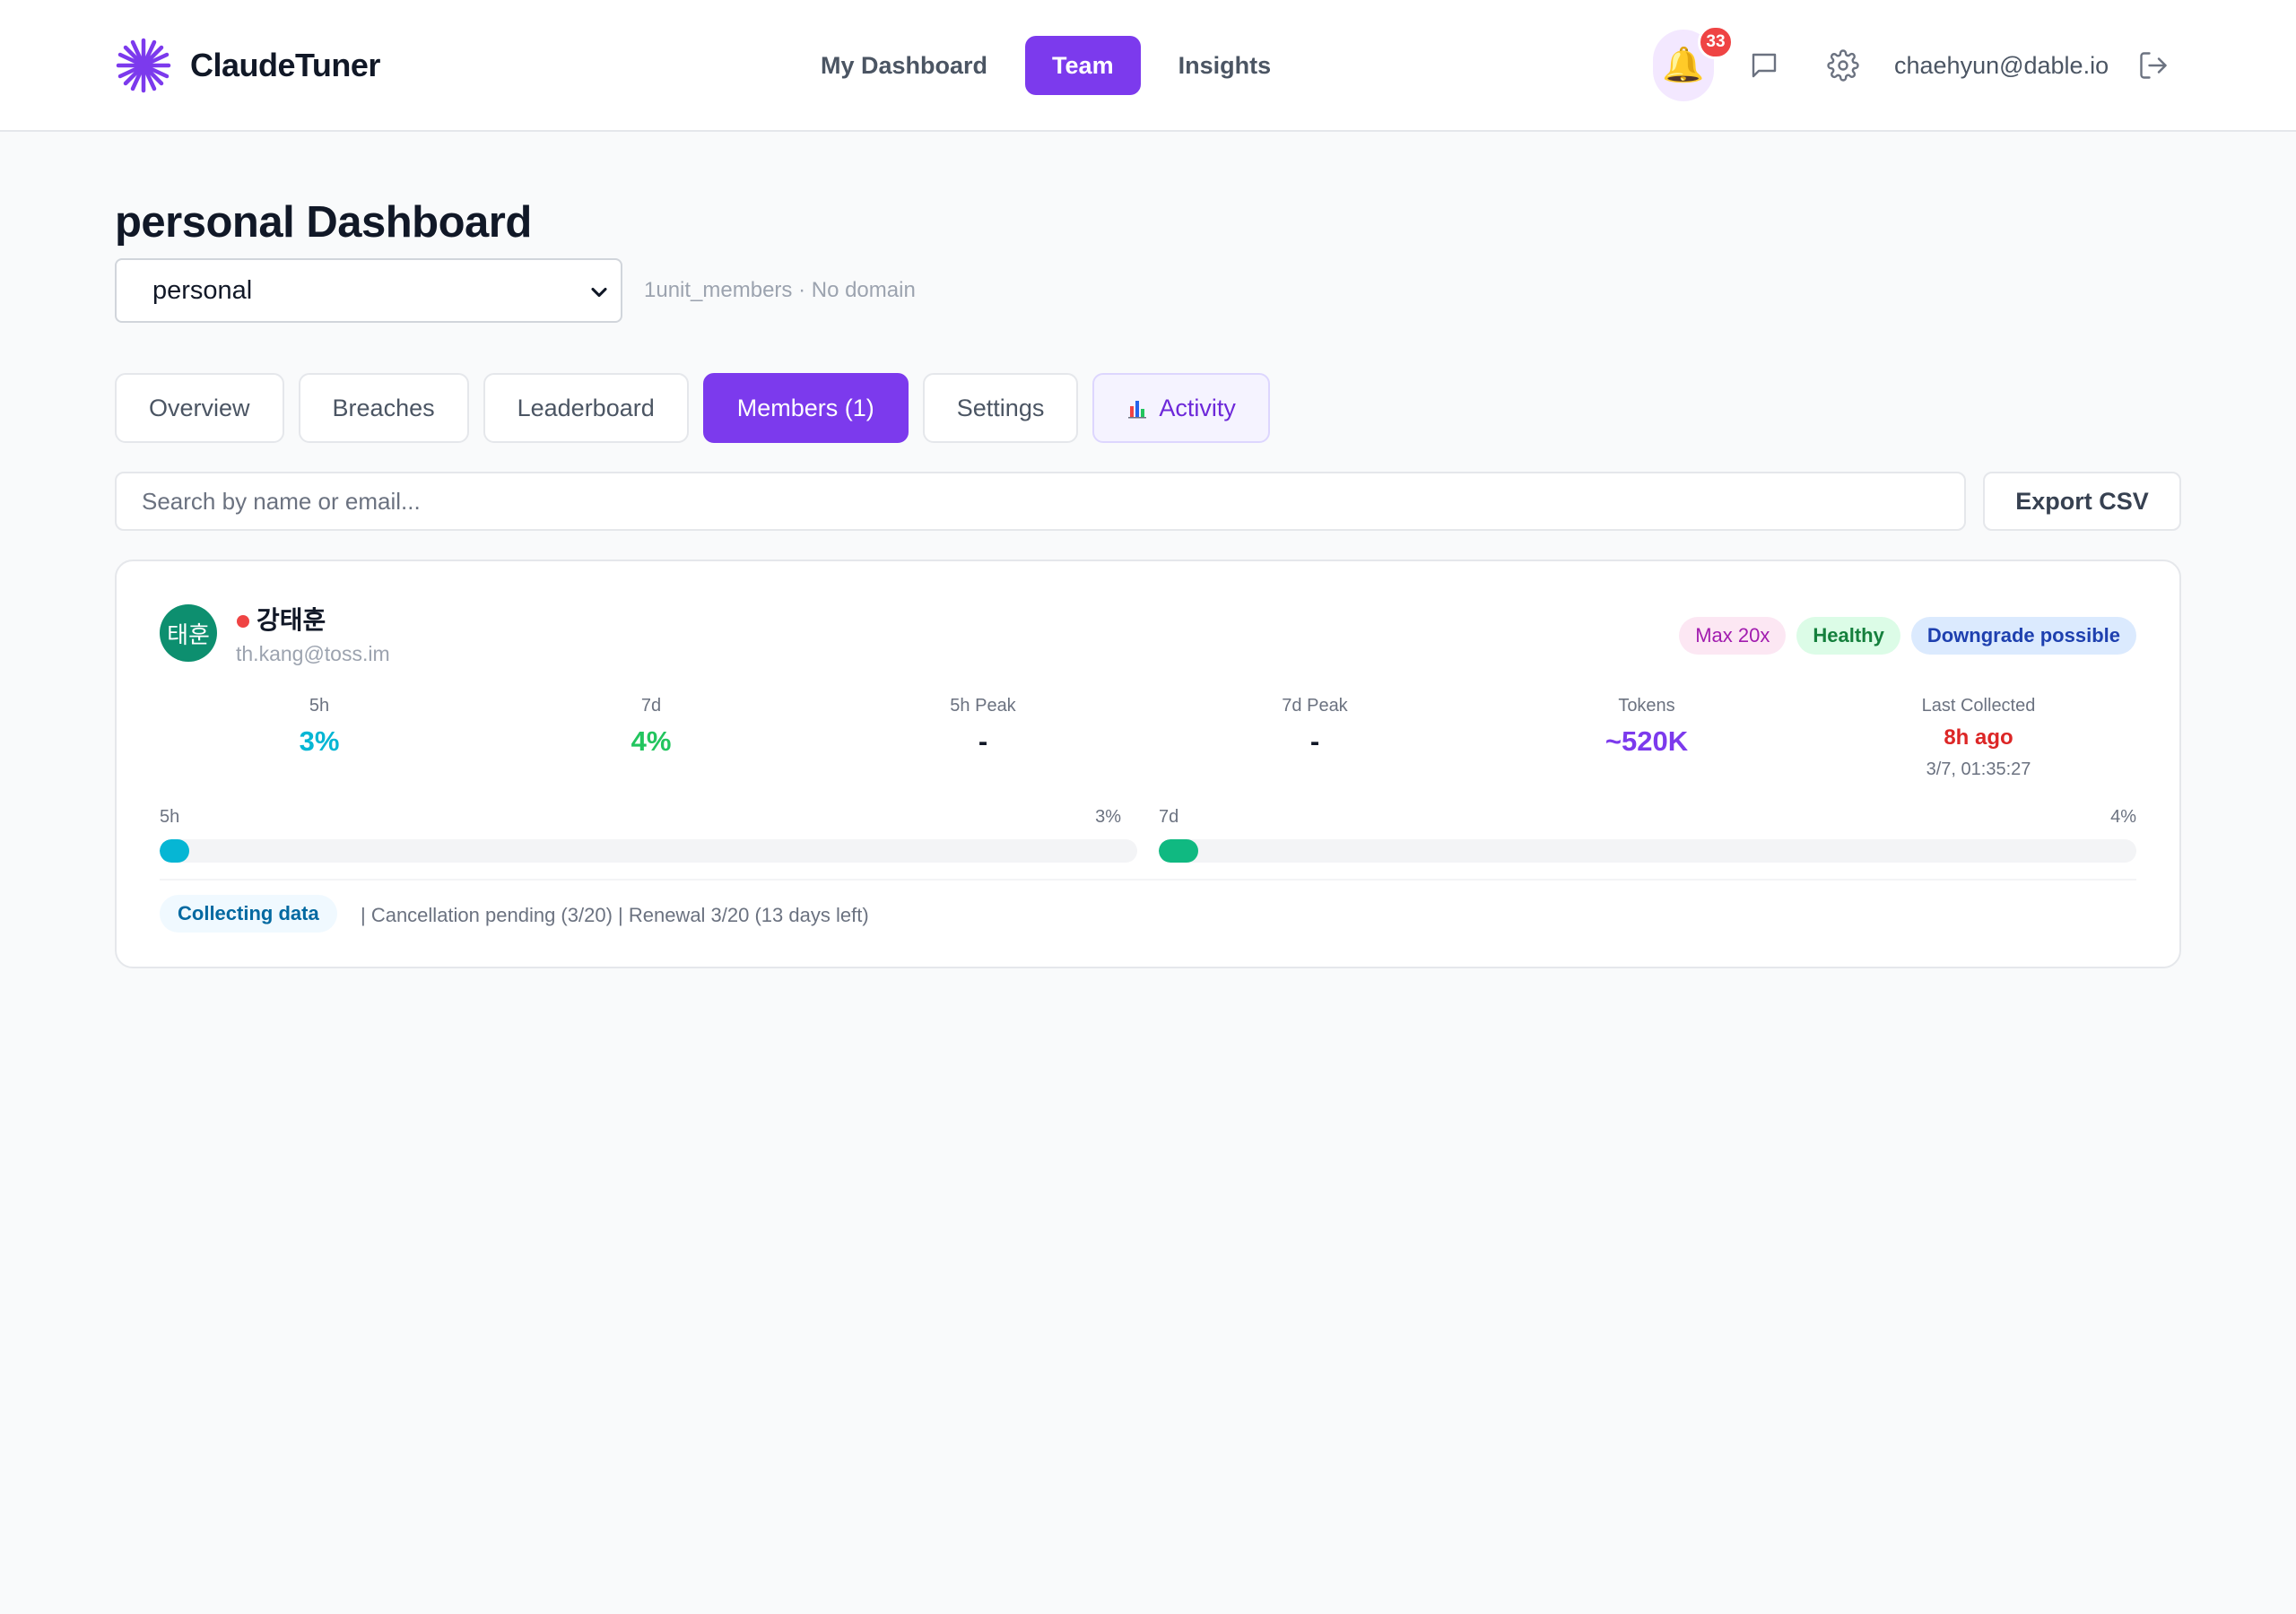 Image resolution: width=2296 pixels, height=1614 pixels. Describe the element at coordinates (904, 65) in the screenshot. I see `nav-my-dashboard: My Dashboard` at that location.